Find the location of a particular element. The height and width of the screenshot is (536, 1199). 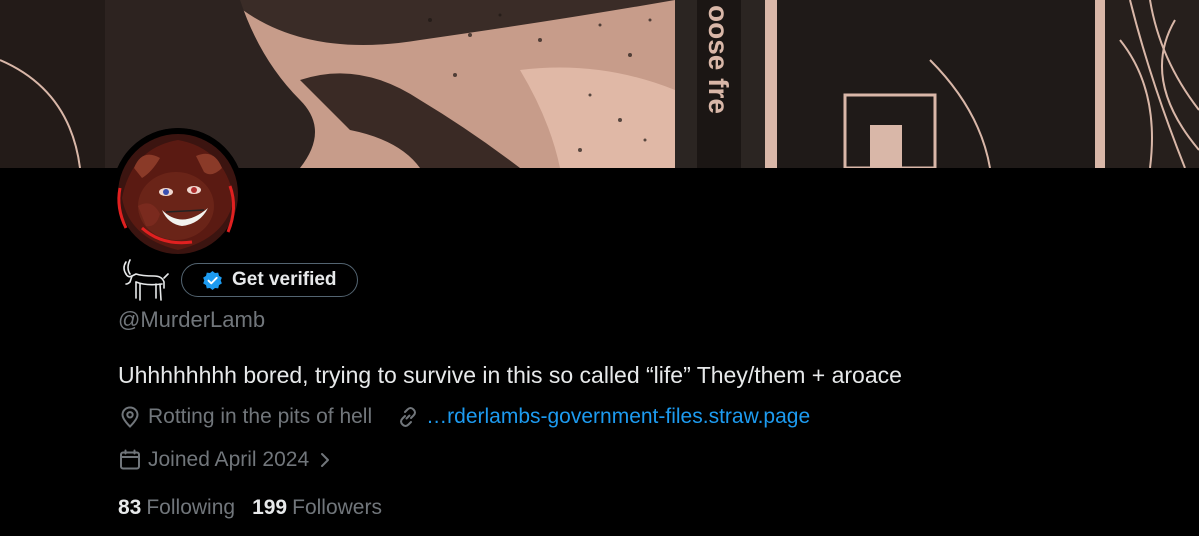

goat-emoji-icon is located at coordinates (146, 280).